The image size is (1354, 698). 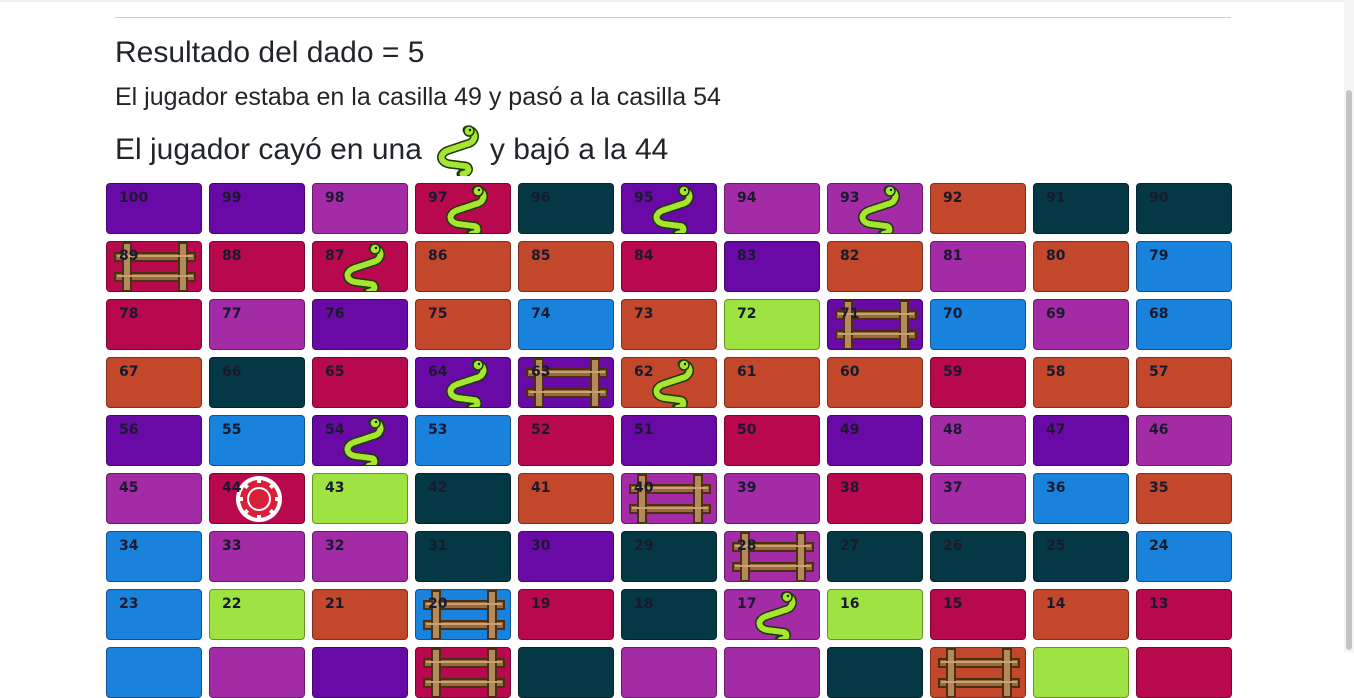 I want to click on board-cell: 73, so click(x=669, y=324).